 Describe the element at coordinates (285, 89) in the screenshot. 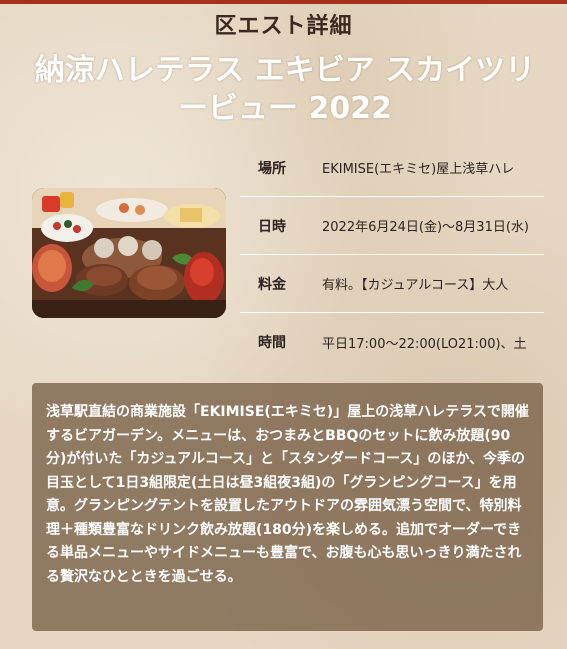

I see `event-title: 納涼ハレテラス エキビア スカイツリービュー 2022` at that location.